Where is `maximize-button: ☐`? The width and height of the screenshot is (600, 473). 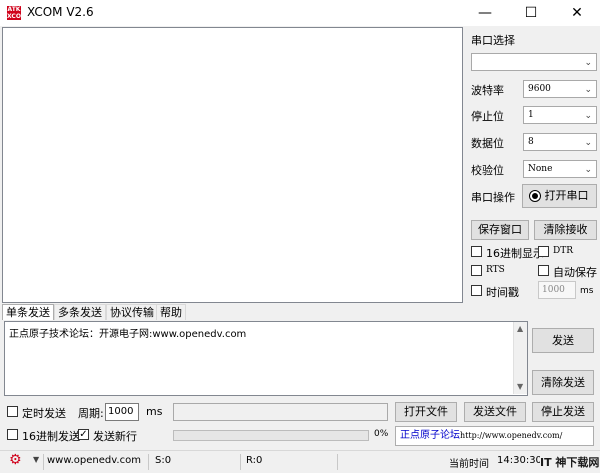
maximize-button: ☐ is located at coordinates (531, 13).